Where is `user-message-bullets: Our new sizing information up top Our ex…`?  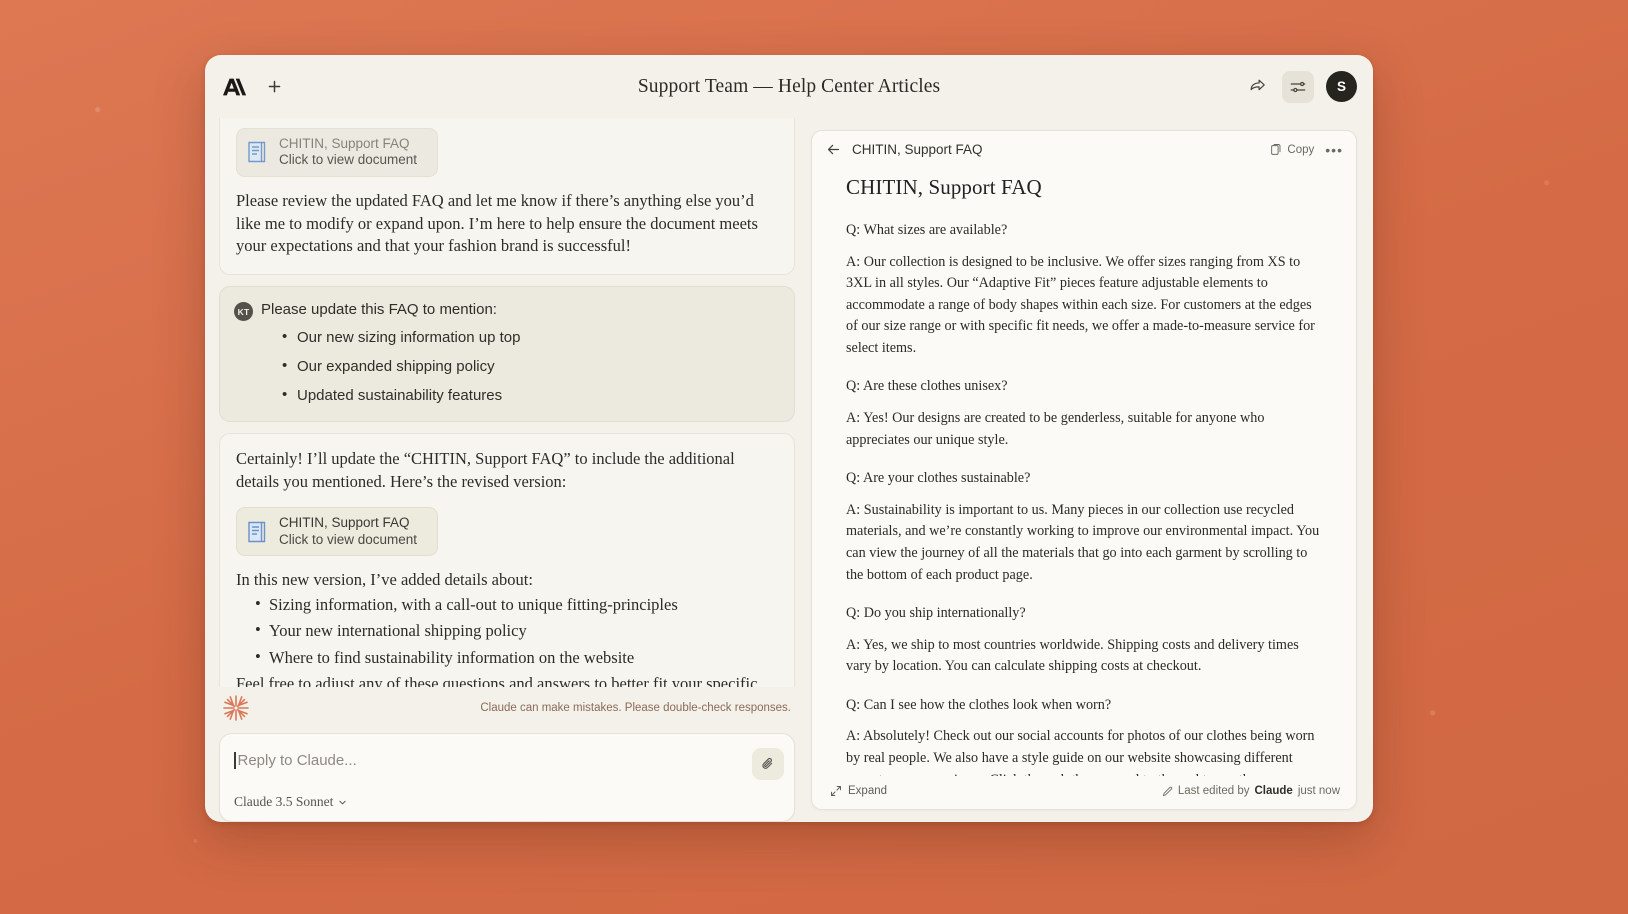 user-message-bullets: Our new sizing information up top Our ex… is located at coordinates (519, 366).